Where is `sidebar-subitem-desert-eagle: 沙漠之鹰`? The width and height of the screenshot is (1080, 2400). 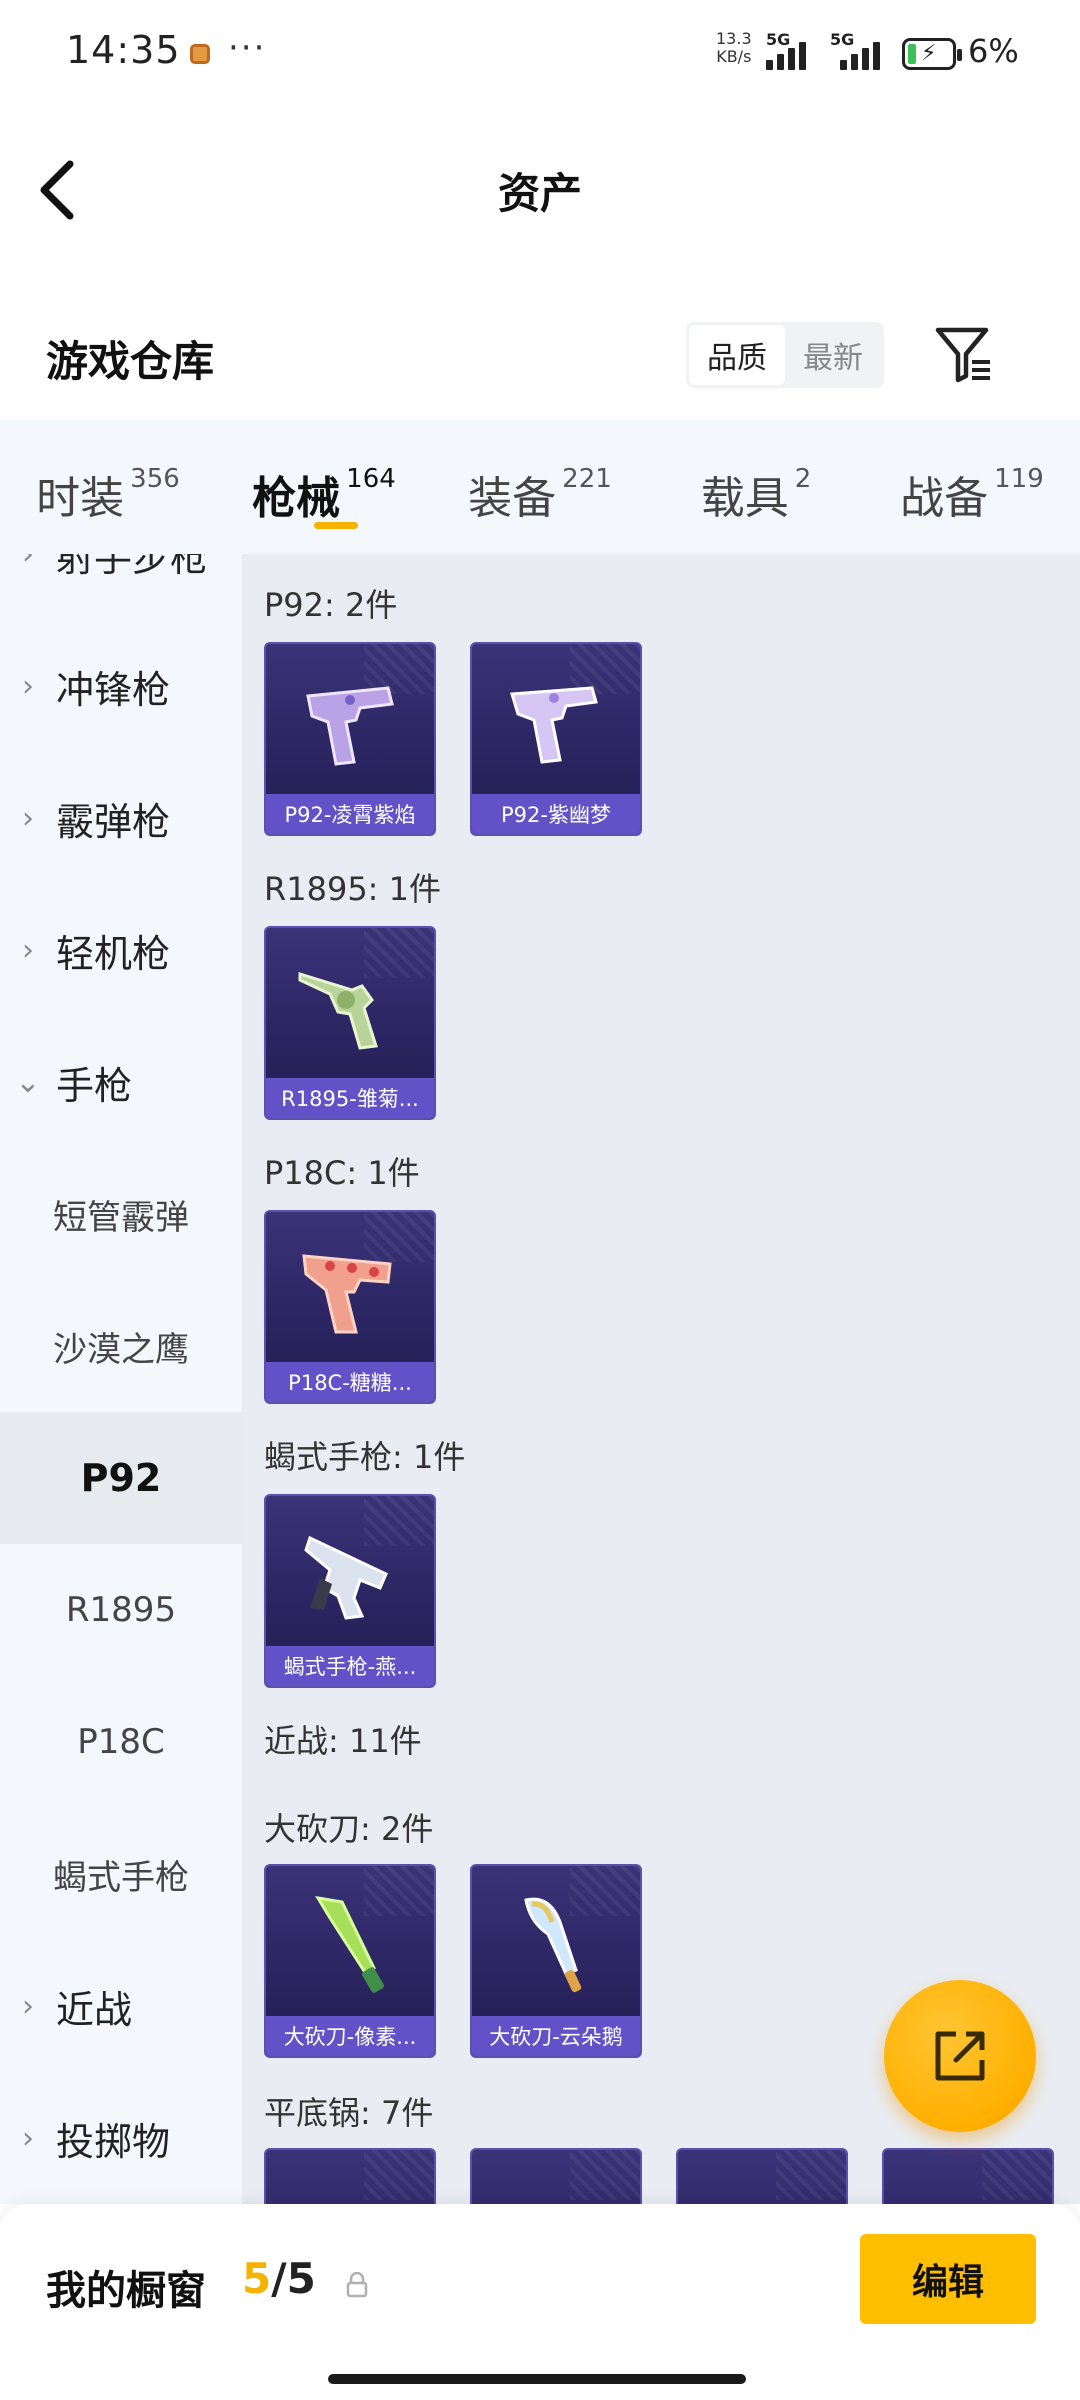 sidebar-subitem-desert-eagle: 沙漠之鹰 is located at coordinates (121, 1346).